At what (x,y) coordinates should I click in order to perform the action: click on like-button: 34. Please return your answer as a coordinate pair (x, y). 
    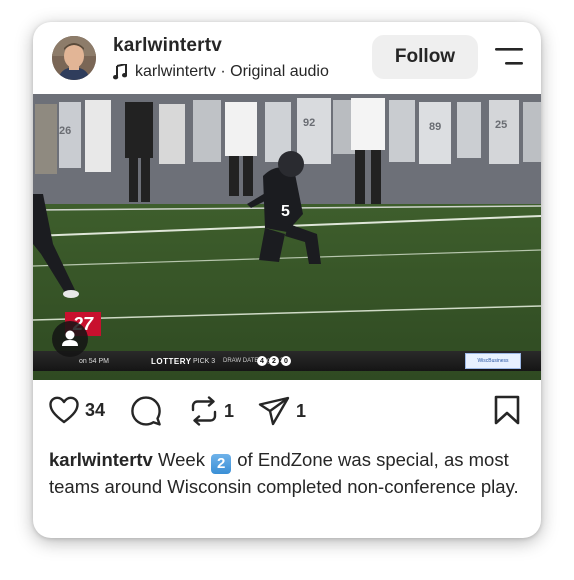
    Looking at the image, I should click on (77, 410).